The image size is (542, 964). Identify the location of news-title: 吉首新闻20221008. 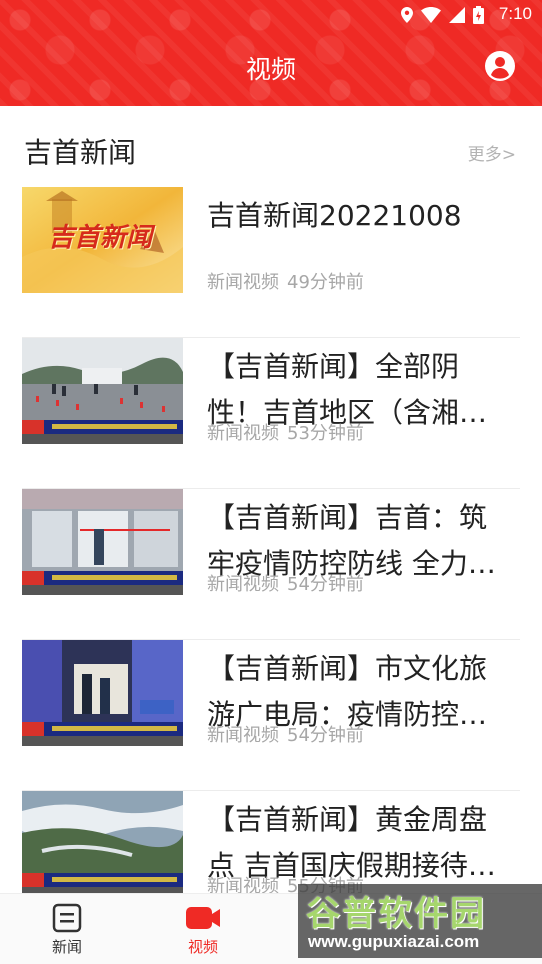
(334, 215).